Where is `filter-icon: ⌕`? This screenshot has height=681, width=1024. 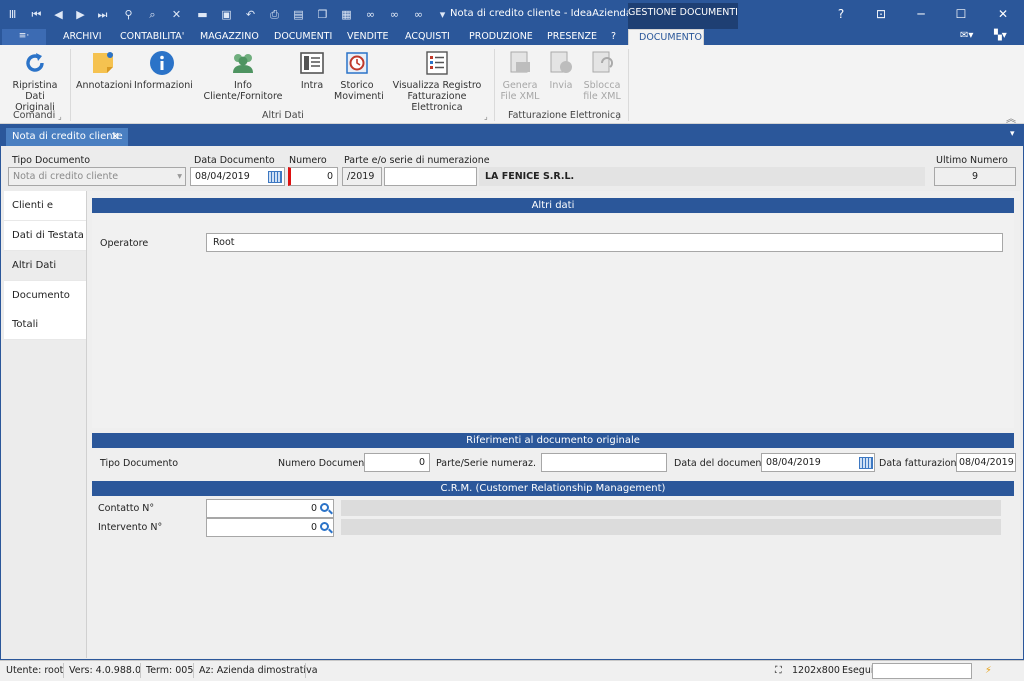 filter-icon: ⌕ is located at coordinates (152, 14).